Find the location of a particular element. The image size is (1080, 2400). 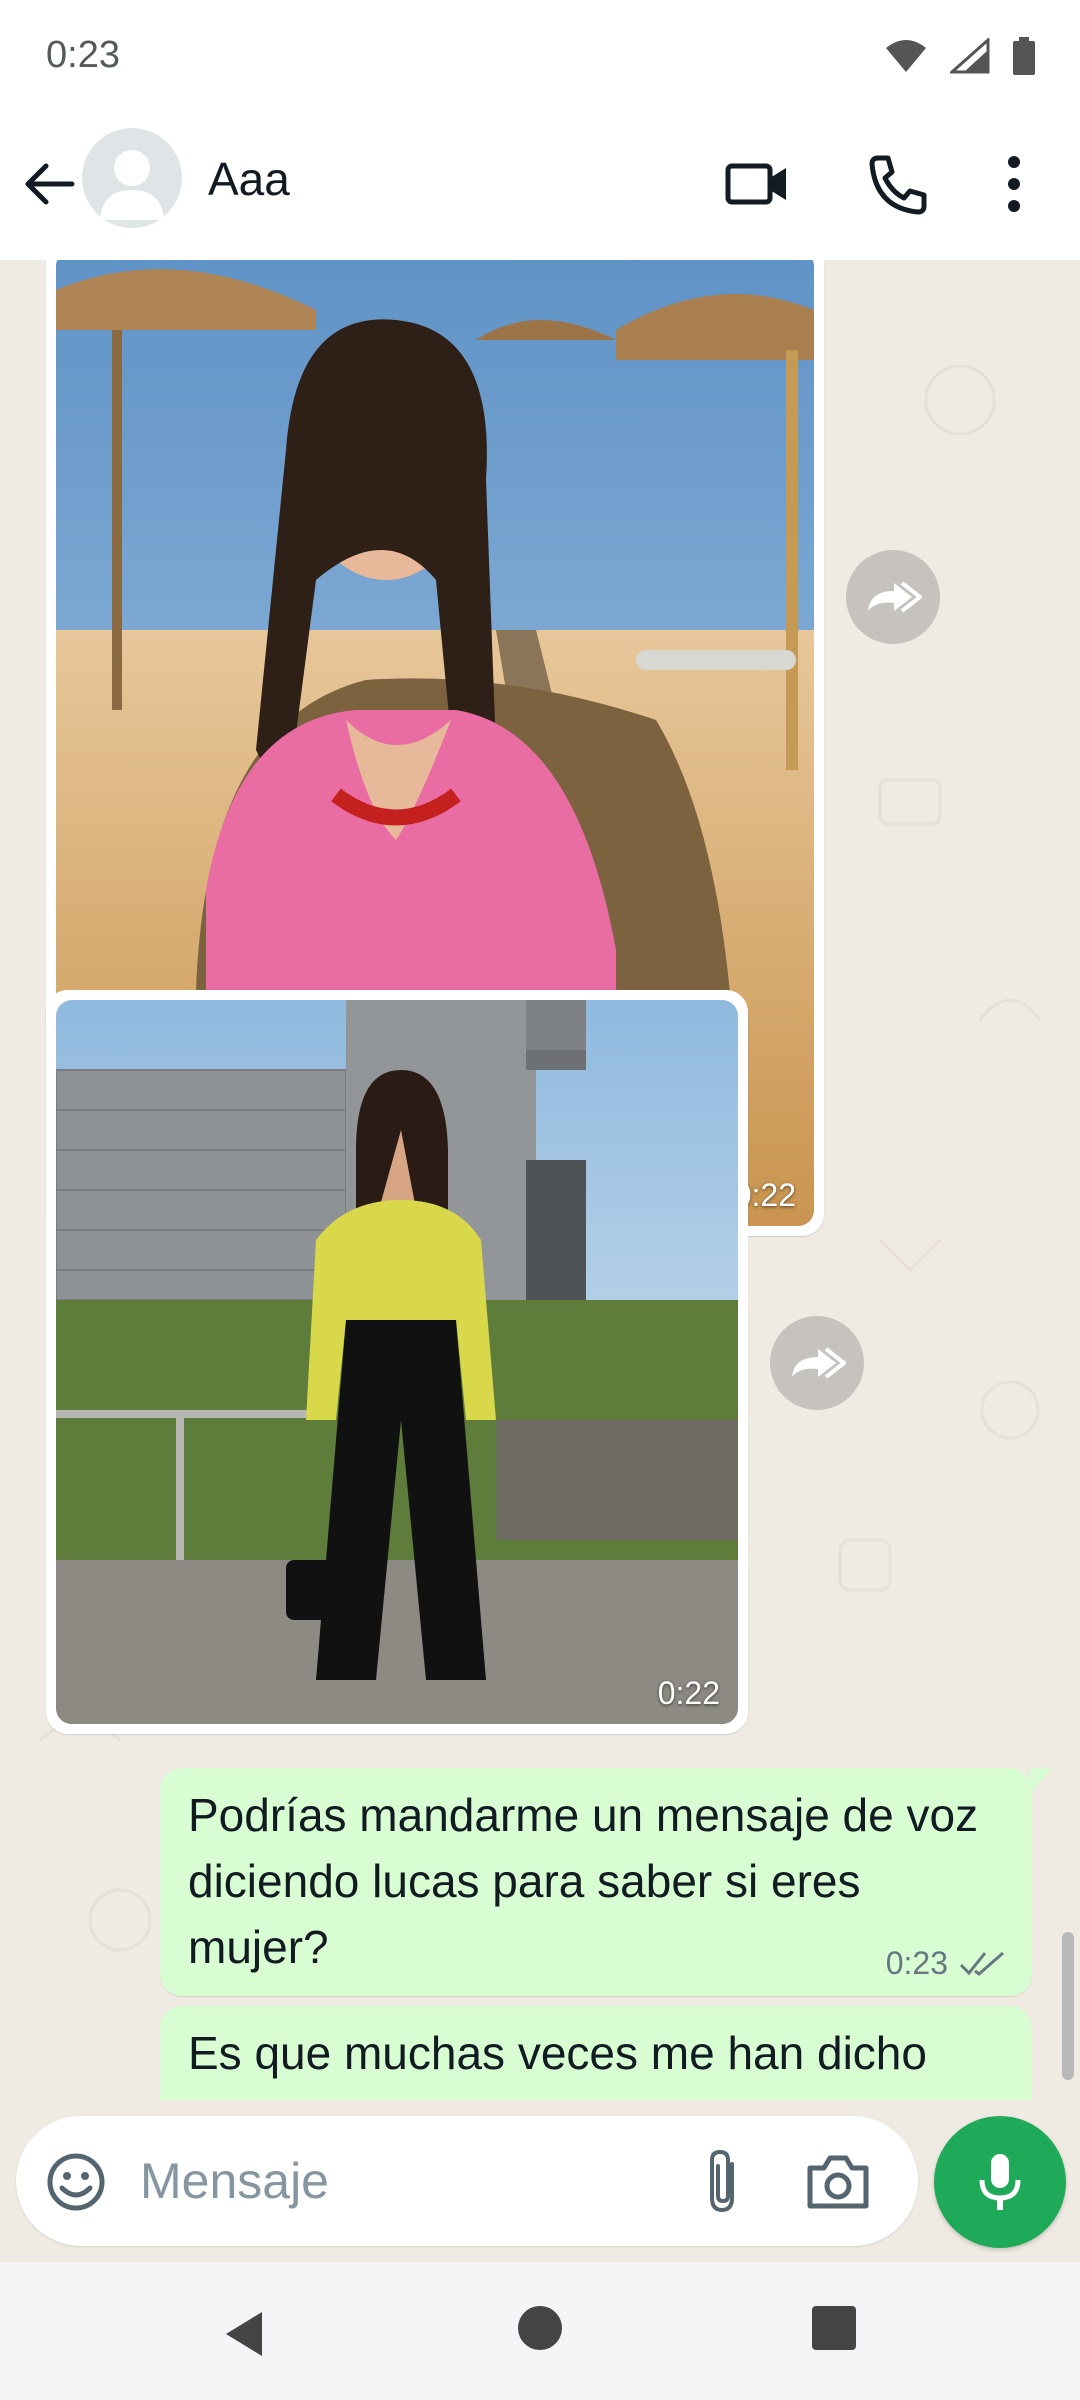

voice-call-button is located at coordinates (898, 184).